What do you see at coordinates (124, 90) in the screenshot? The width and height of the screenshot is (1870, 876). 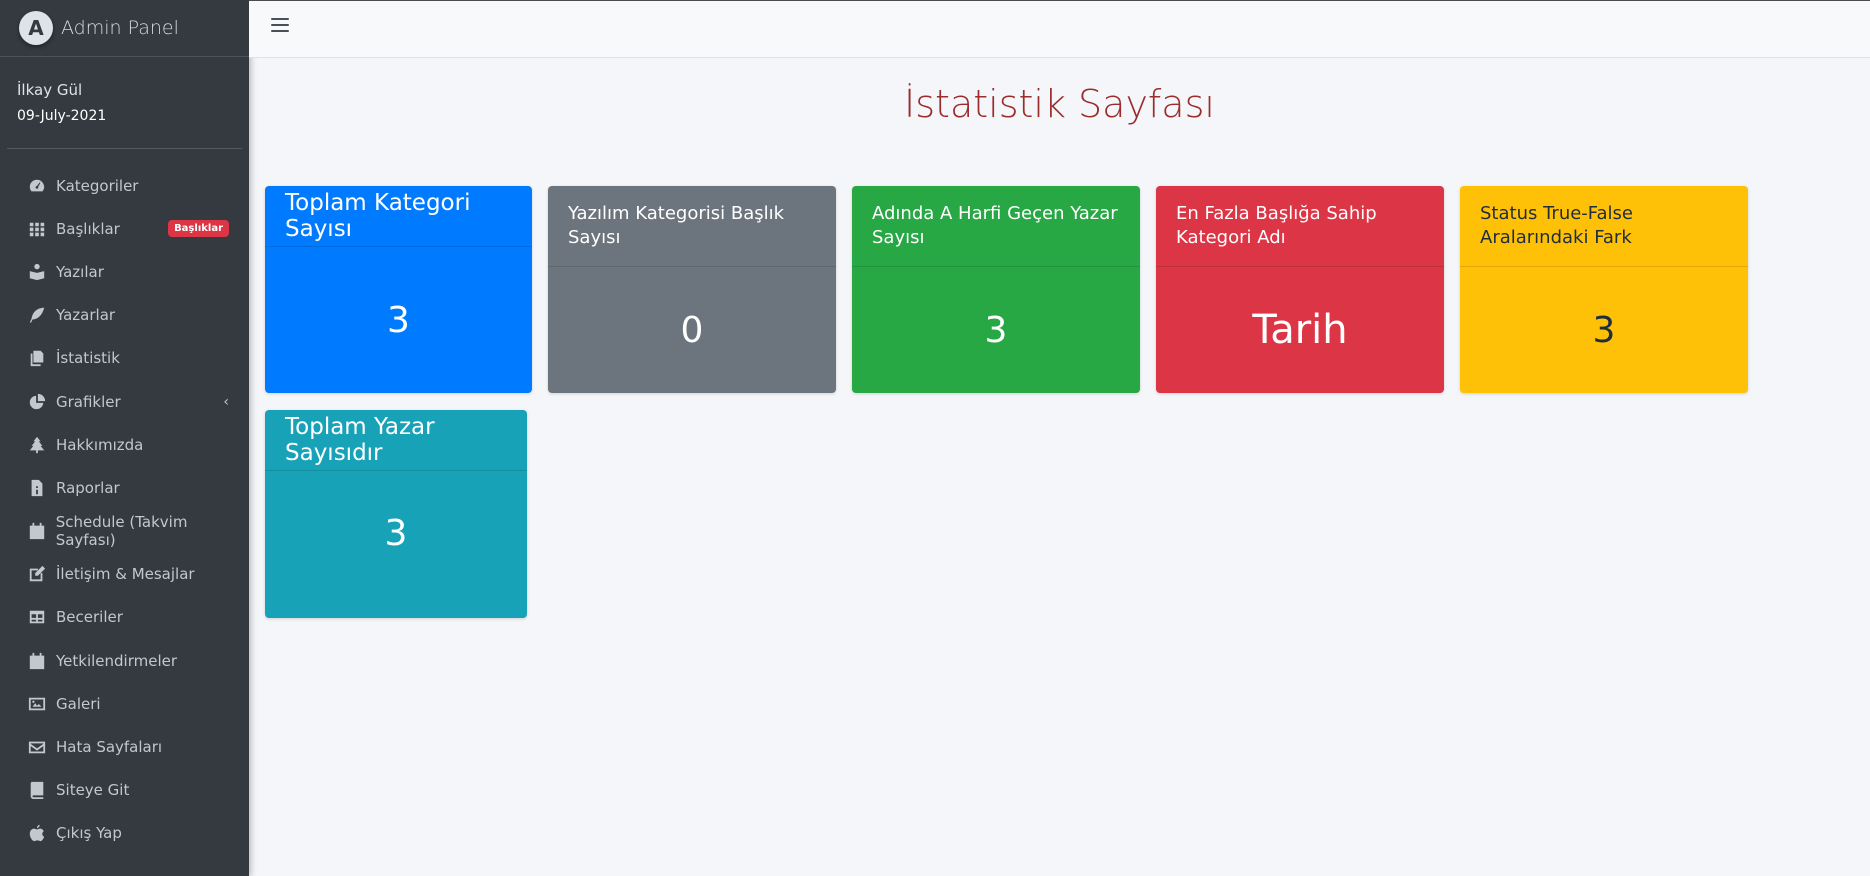 I see `user-name: İlkay Gül` at bounding box center [124, 90].